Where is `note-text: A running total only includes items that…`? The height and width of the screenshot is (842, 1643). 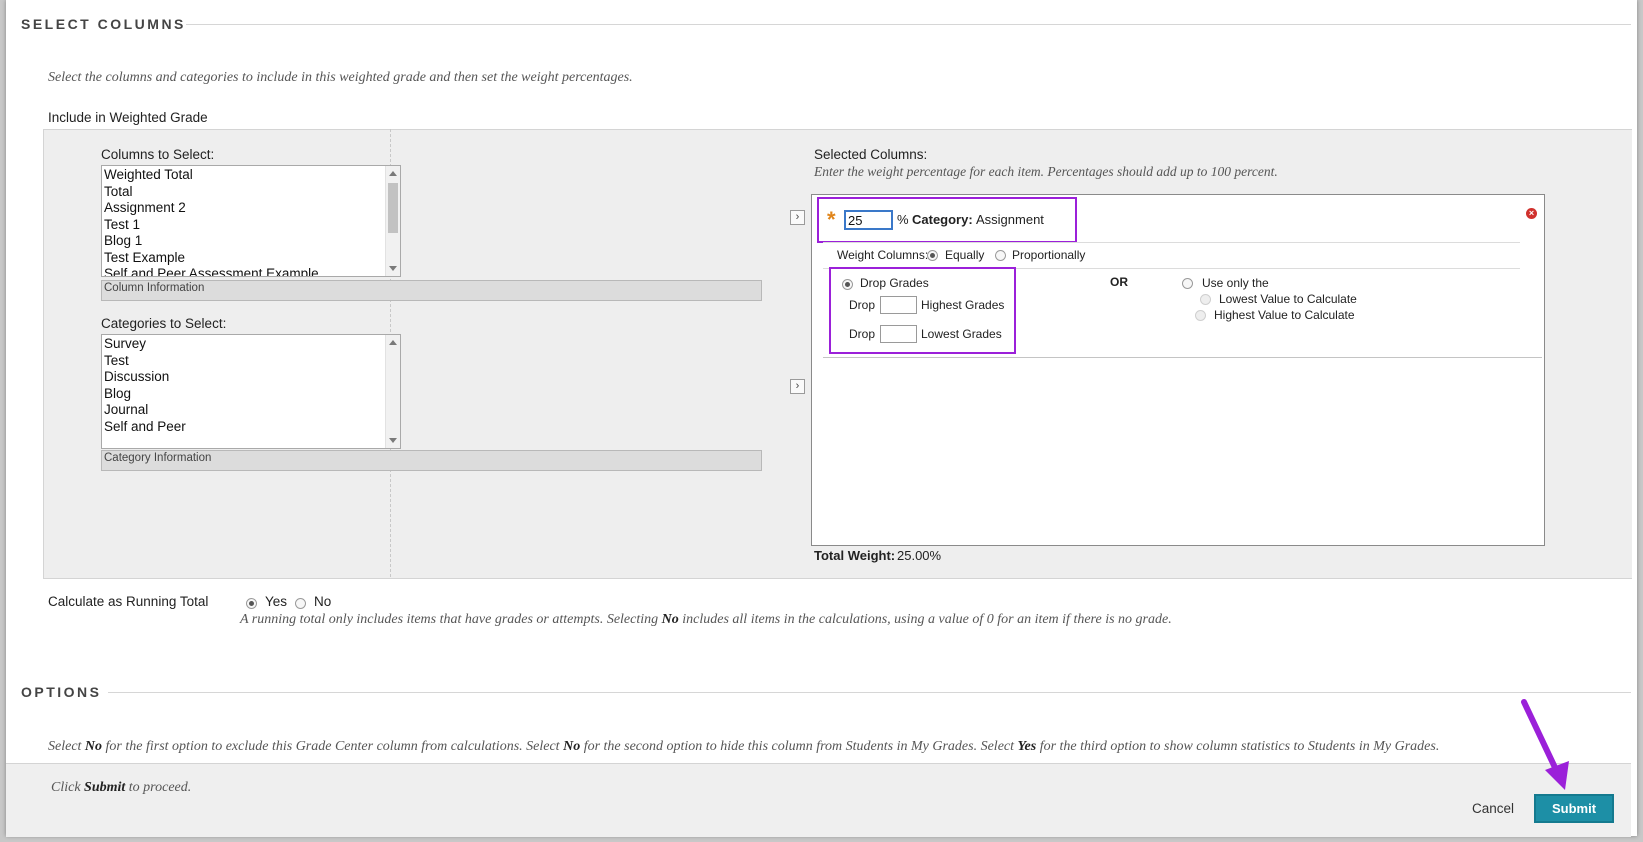 note-text: A running total only includes items that… is located at coordinates (451, 619).